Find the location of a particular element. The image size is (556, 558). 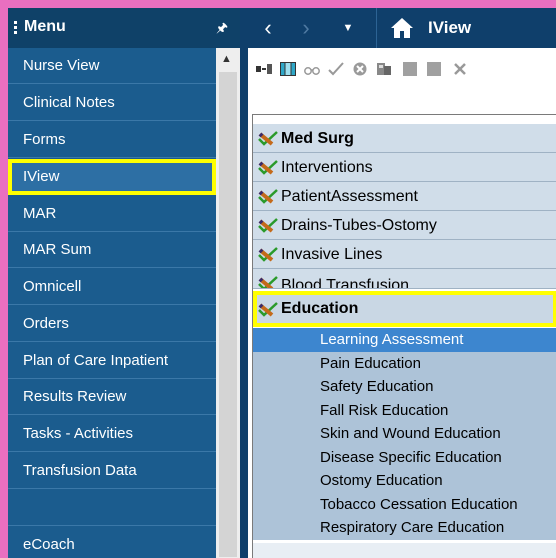

close-icon is located at coordinates (460, 69).